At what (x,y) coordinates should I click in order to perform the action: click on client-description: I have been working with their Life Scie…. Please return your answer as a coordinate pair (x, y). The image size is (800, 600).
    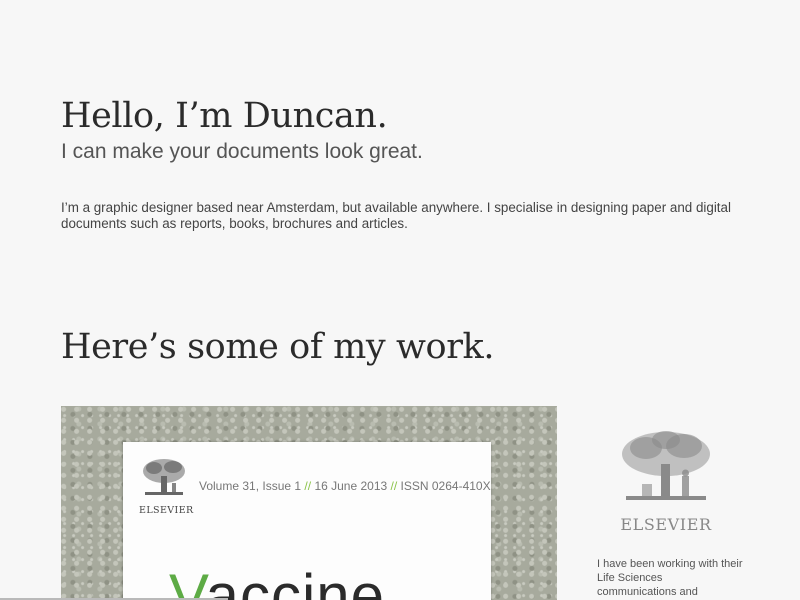
    Looking at the image, I should click on (670, 578).